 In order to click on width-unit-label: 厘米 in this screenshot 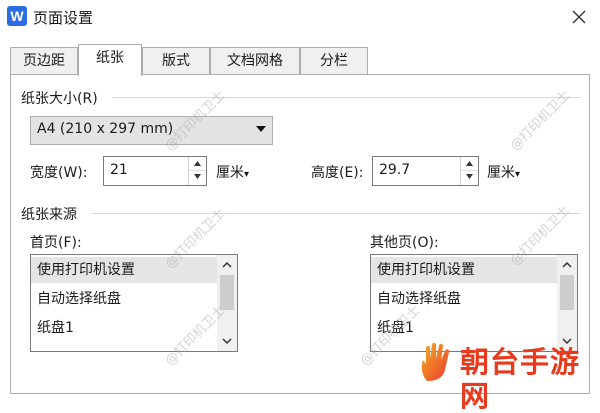, I will do `click(230, 173)`.